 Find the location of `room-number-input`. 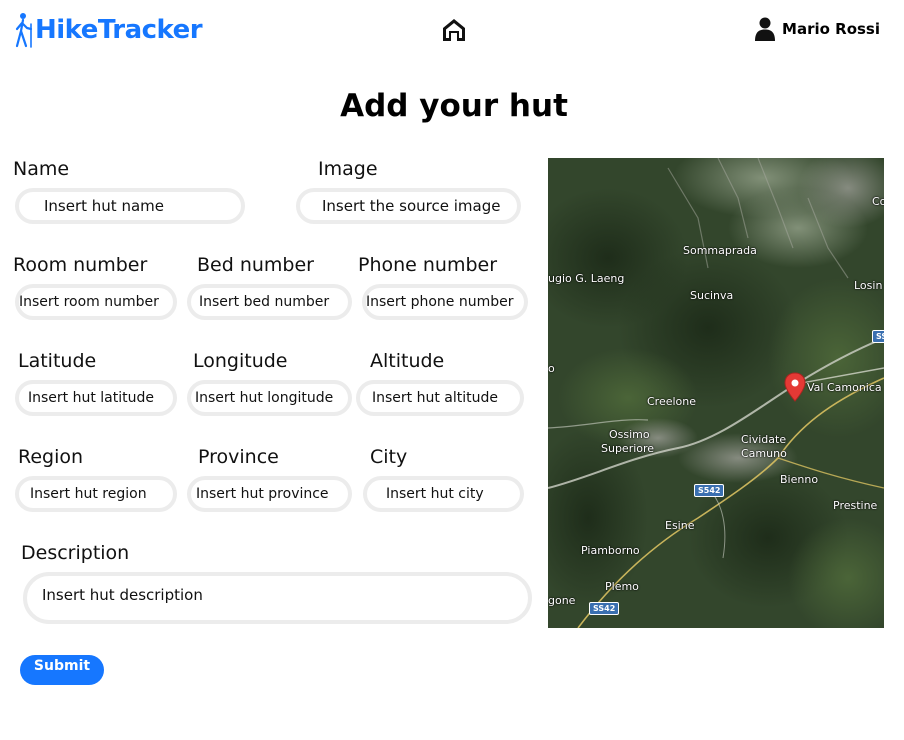

room-number-input is located at coordinates (96, 302).